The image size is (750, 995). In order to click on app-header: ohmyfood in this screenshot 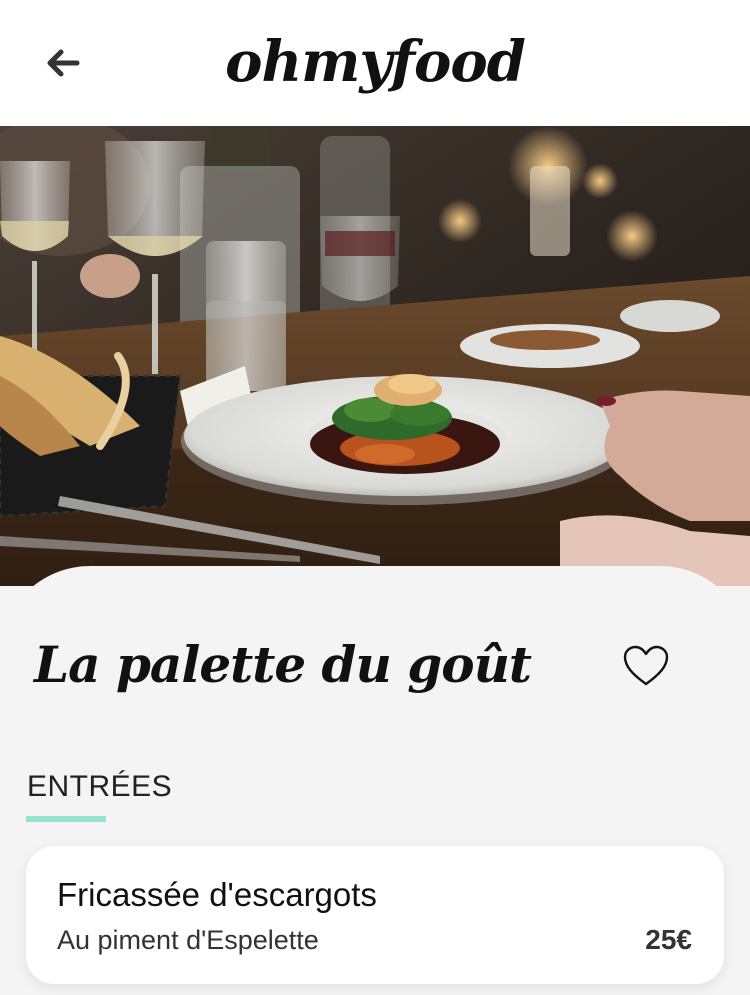, I will do `click(375, 63)`.